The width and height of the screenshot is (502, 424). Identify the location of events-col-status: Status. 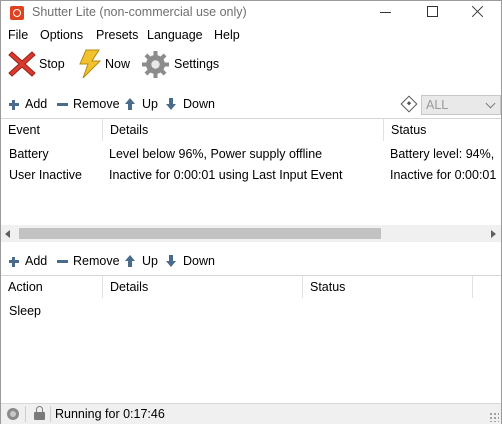
(442, 130).